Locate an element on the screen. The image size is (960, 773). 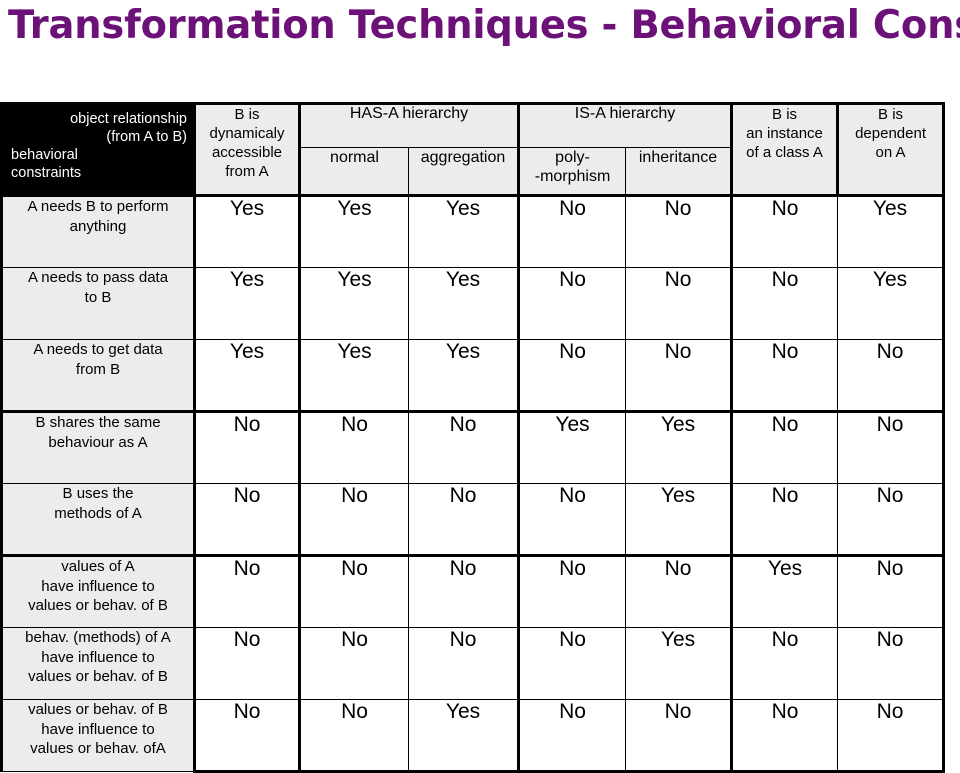
header-dependent-line-2: dependent is located at coordinates (890, 133).